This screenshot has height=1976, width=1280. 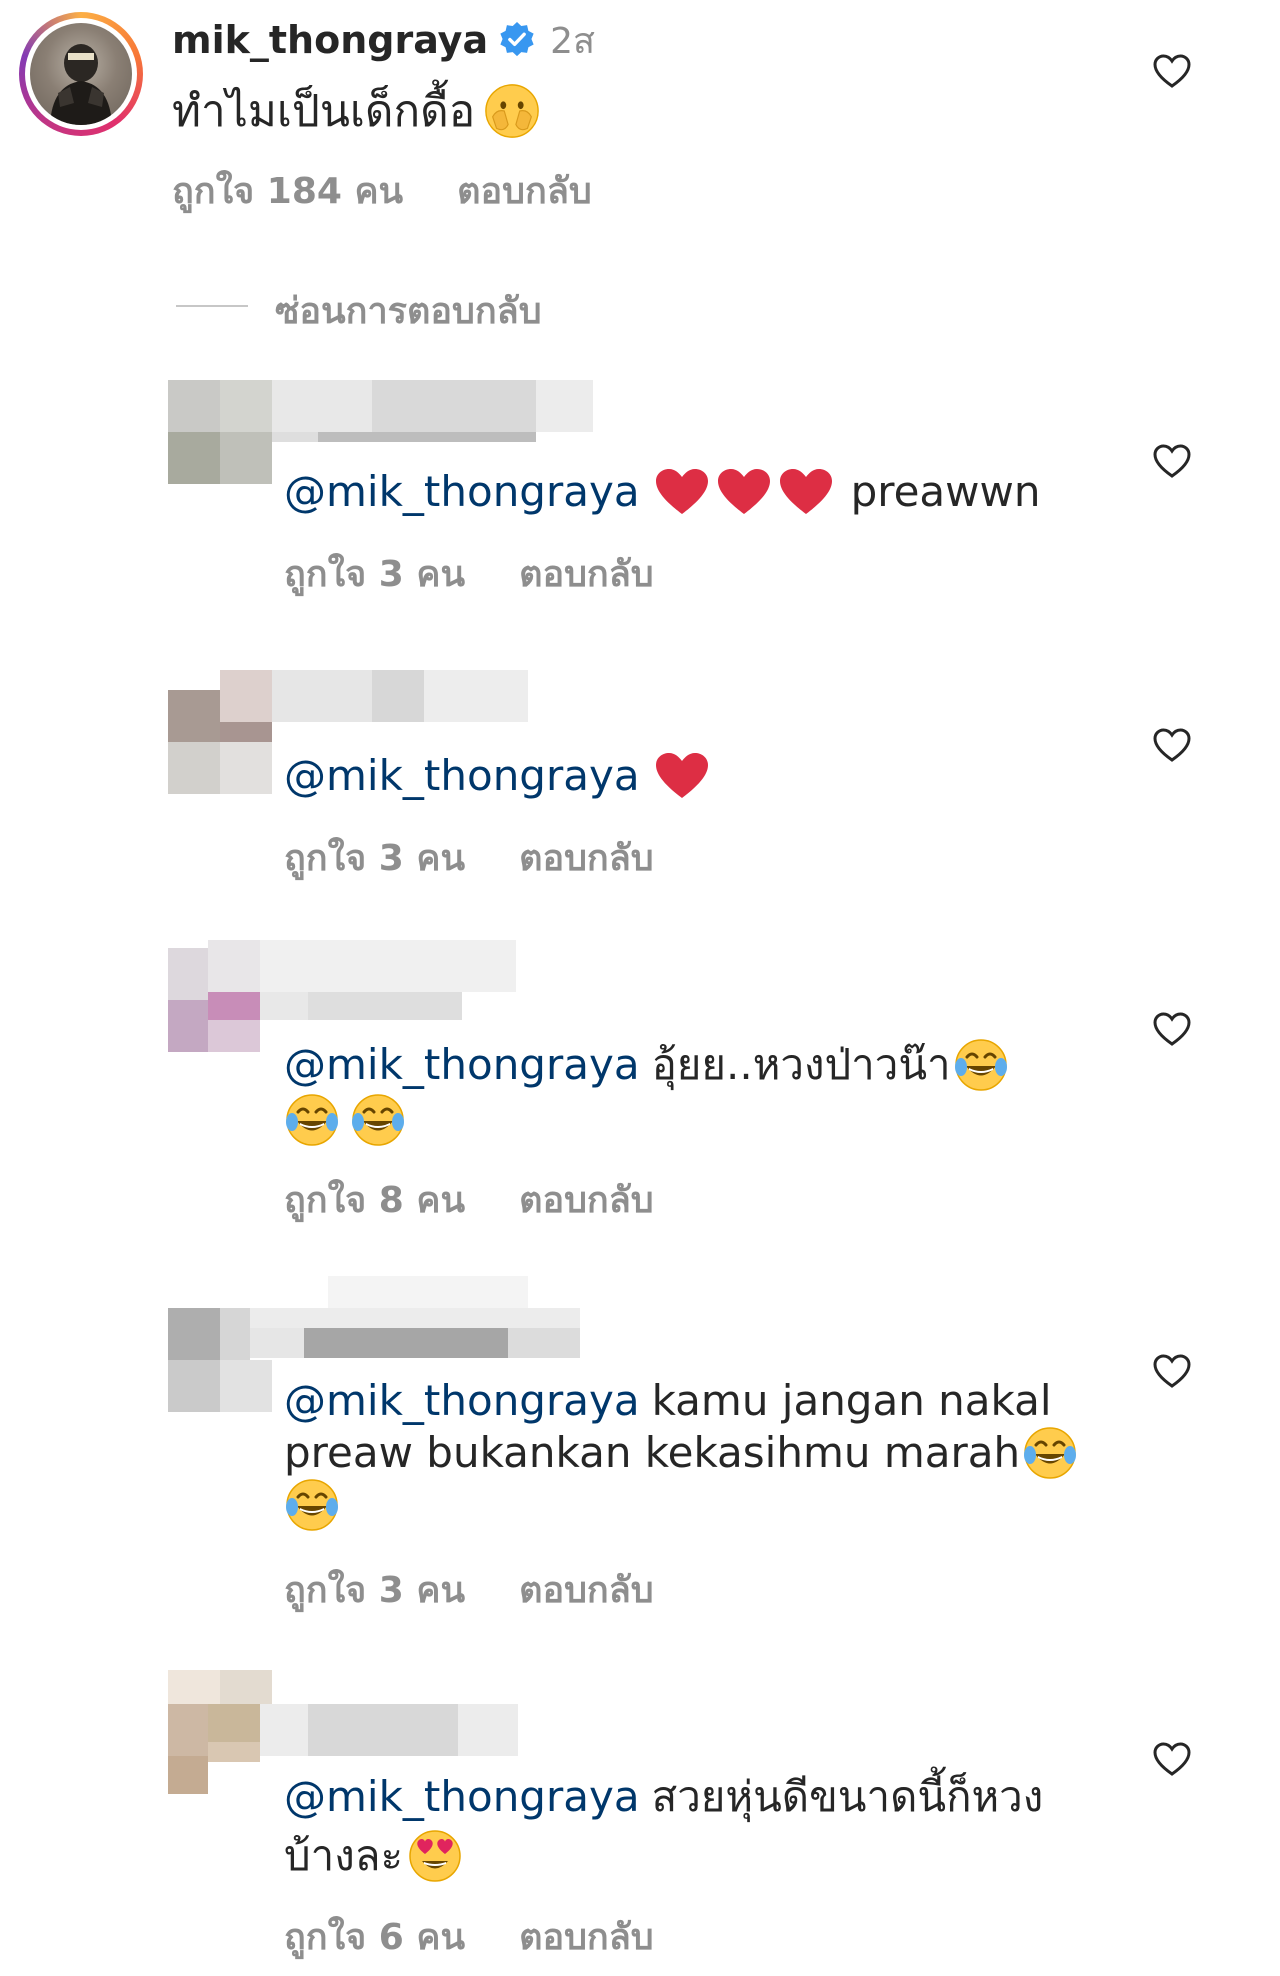 What do you see at coordinates (287, 190) in the screenshot?
I see `like-count: ถูกใจ 184 คน` at bounding box center [287, 190].